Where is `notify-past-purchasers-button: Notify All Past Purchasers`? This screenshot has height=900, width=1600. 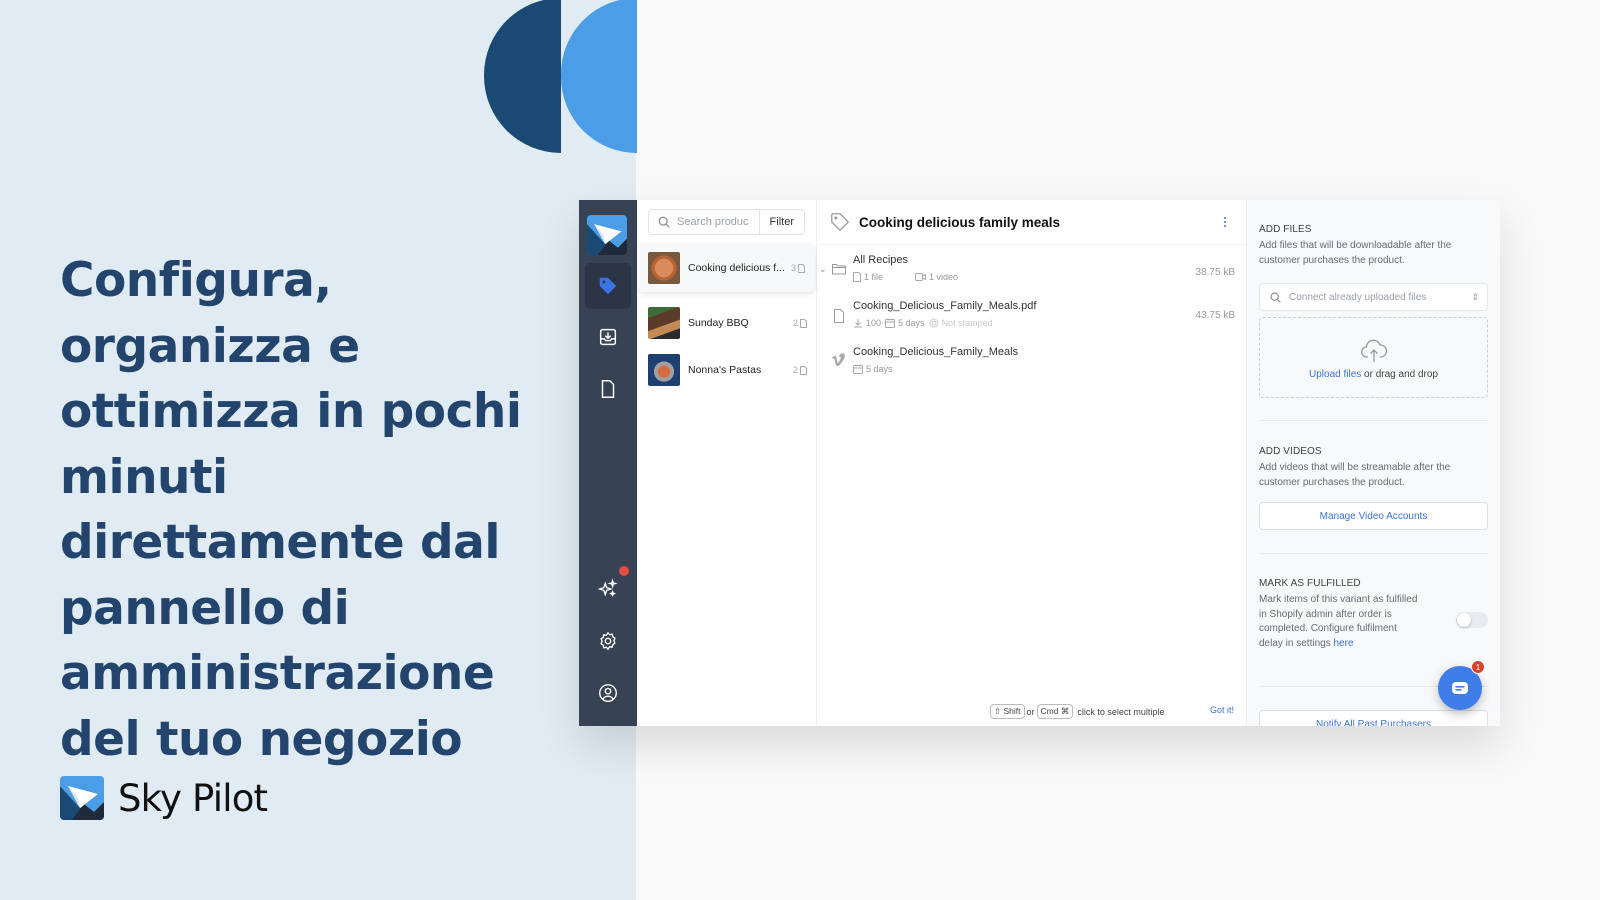
notify-past-purchasers-button: Notify All Past Purchasers is located at coordinates (1373, 718).